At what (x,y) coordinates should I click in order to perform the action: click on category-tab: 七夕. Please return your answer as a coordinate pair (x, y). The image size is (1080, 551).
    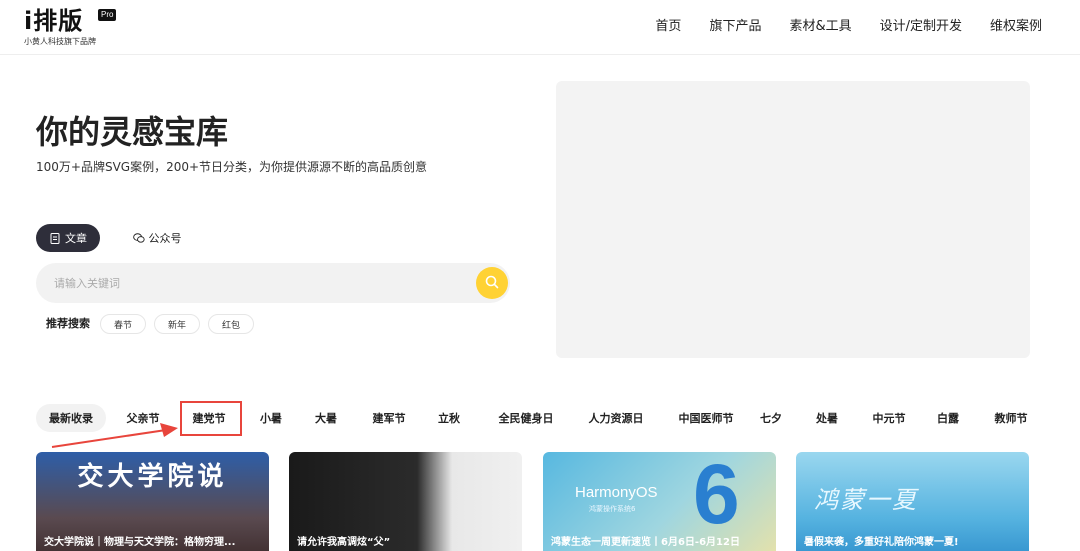
    Looking at the image, I should click on (771, 418).